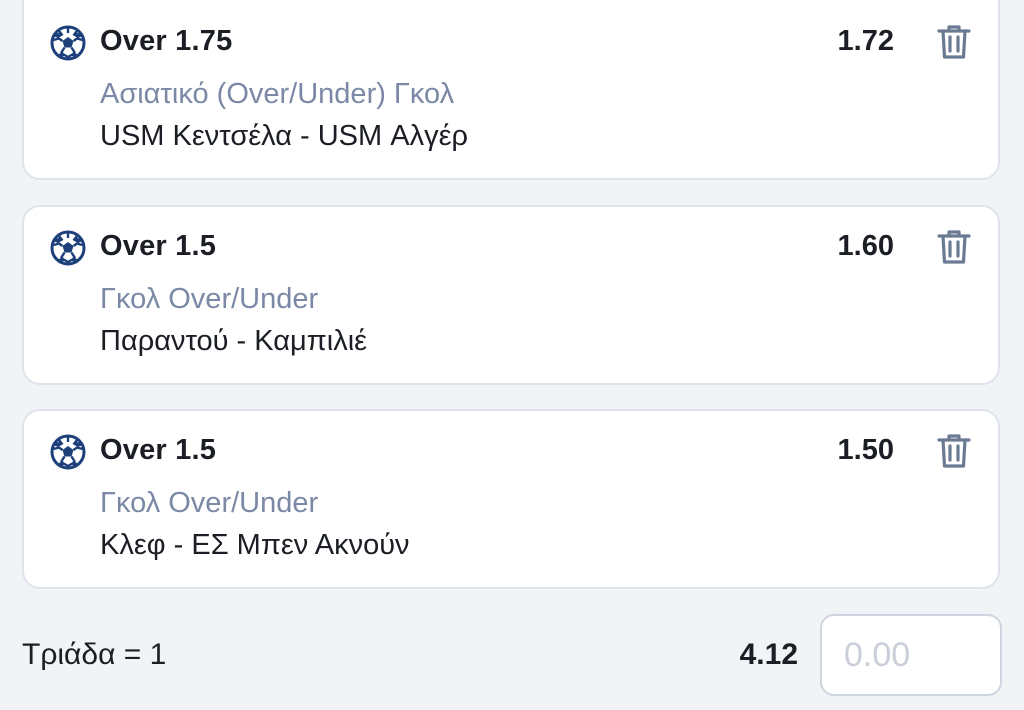 The width and height of the screenshot is (1024, 710). Describe the element at coordinates (284, 136) in the screenshot. I see `bet-match: USM Κεντσέλα - USM Αλγέρ` at that location.